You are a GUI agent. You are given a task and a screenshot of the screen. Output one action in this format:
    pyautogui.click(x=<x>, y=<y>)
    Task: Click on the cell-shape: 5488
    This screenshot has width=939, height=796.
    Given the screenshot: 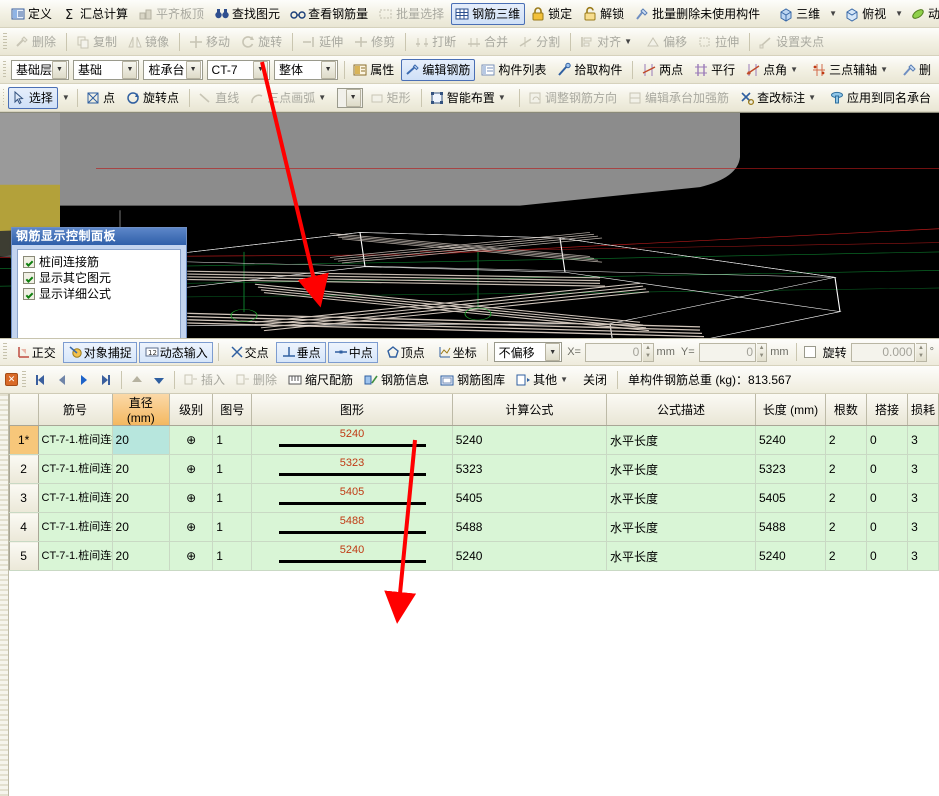 What is the action you would take?
    pyautogui.click(x=352, y=527)
    